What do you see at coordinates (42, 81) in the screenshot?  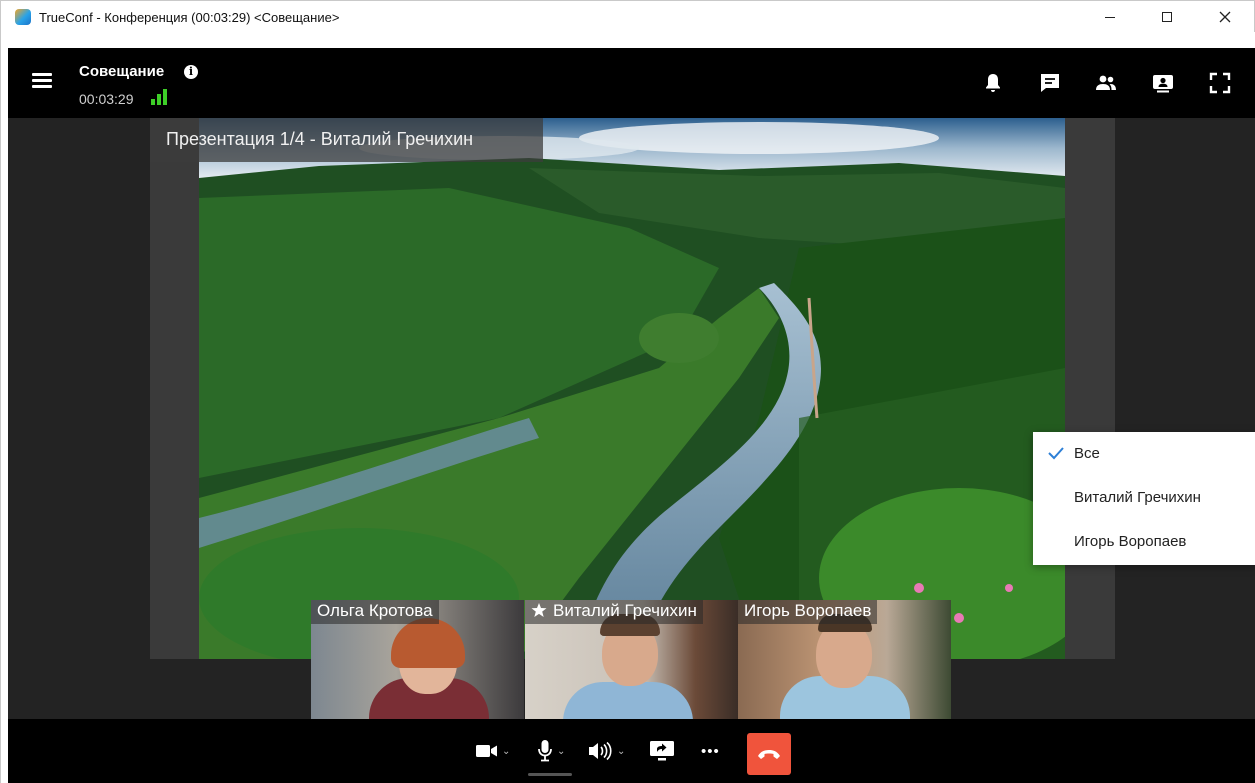 I see `menu-button` at bounding box center [42, 81].